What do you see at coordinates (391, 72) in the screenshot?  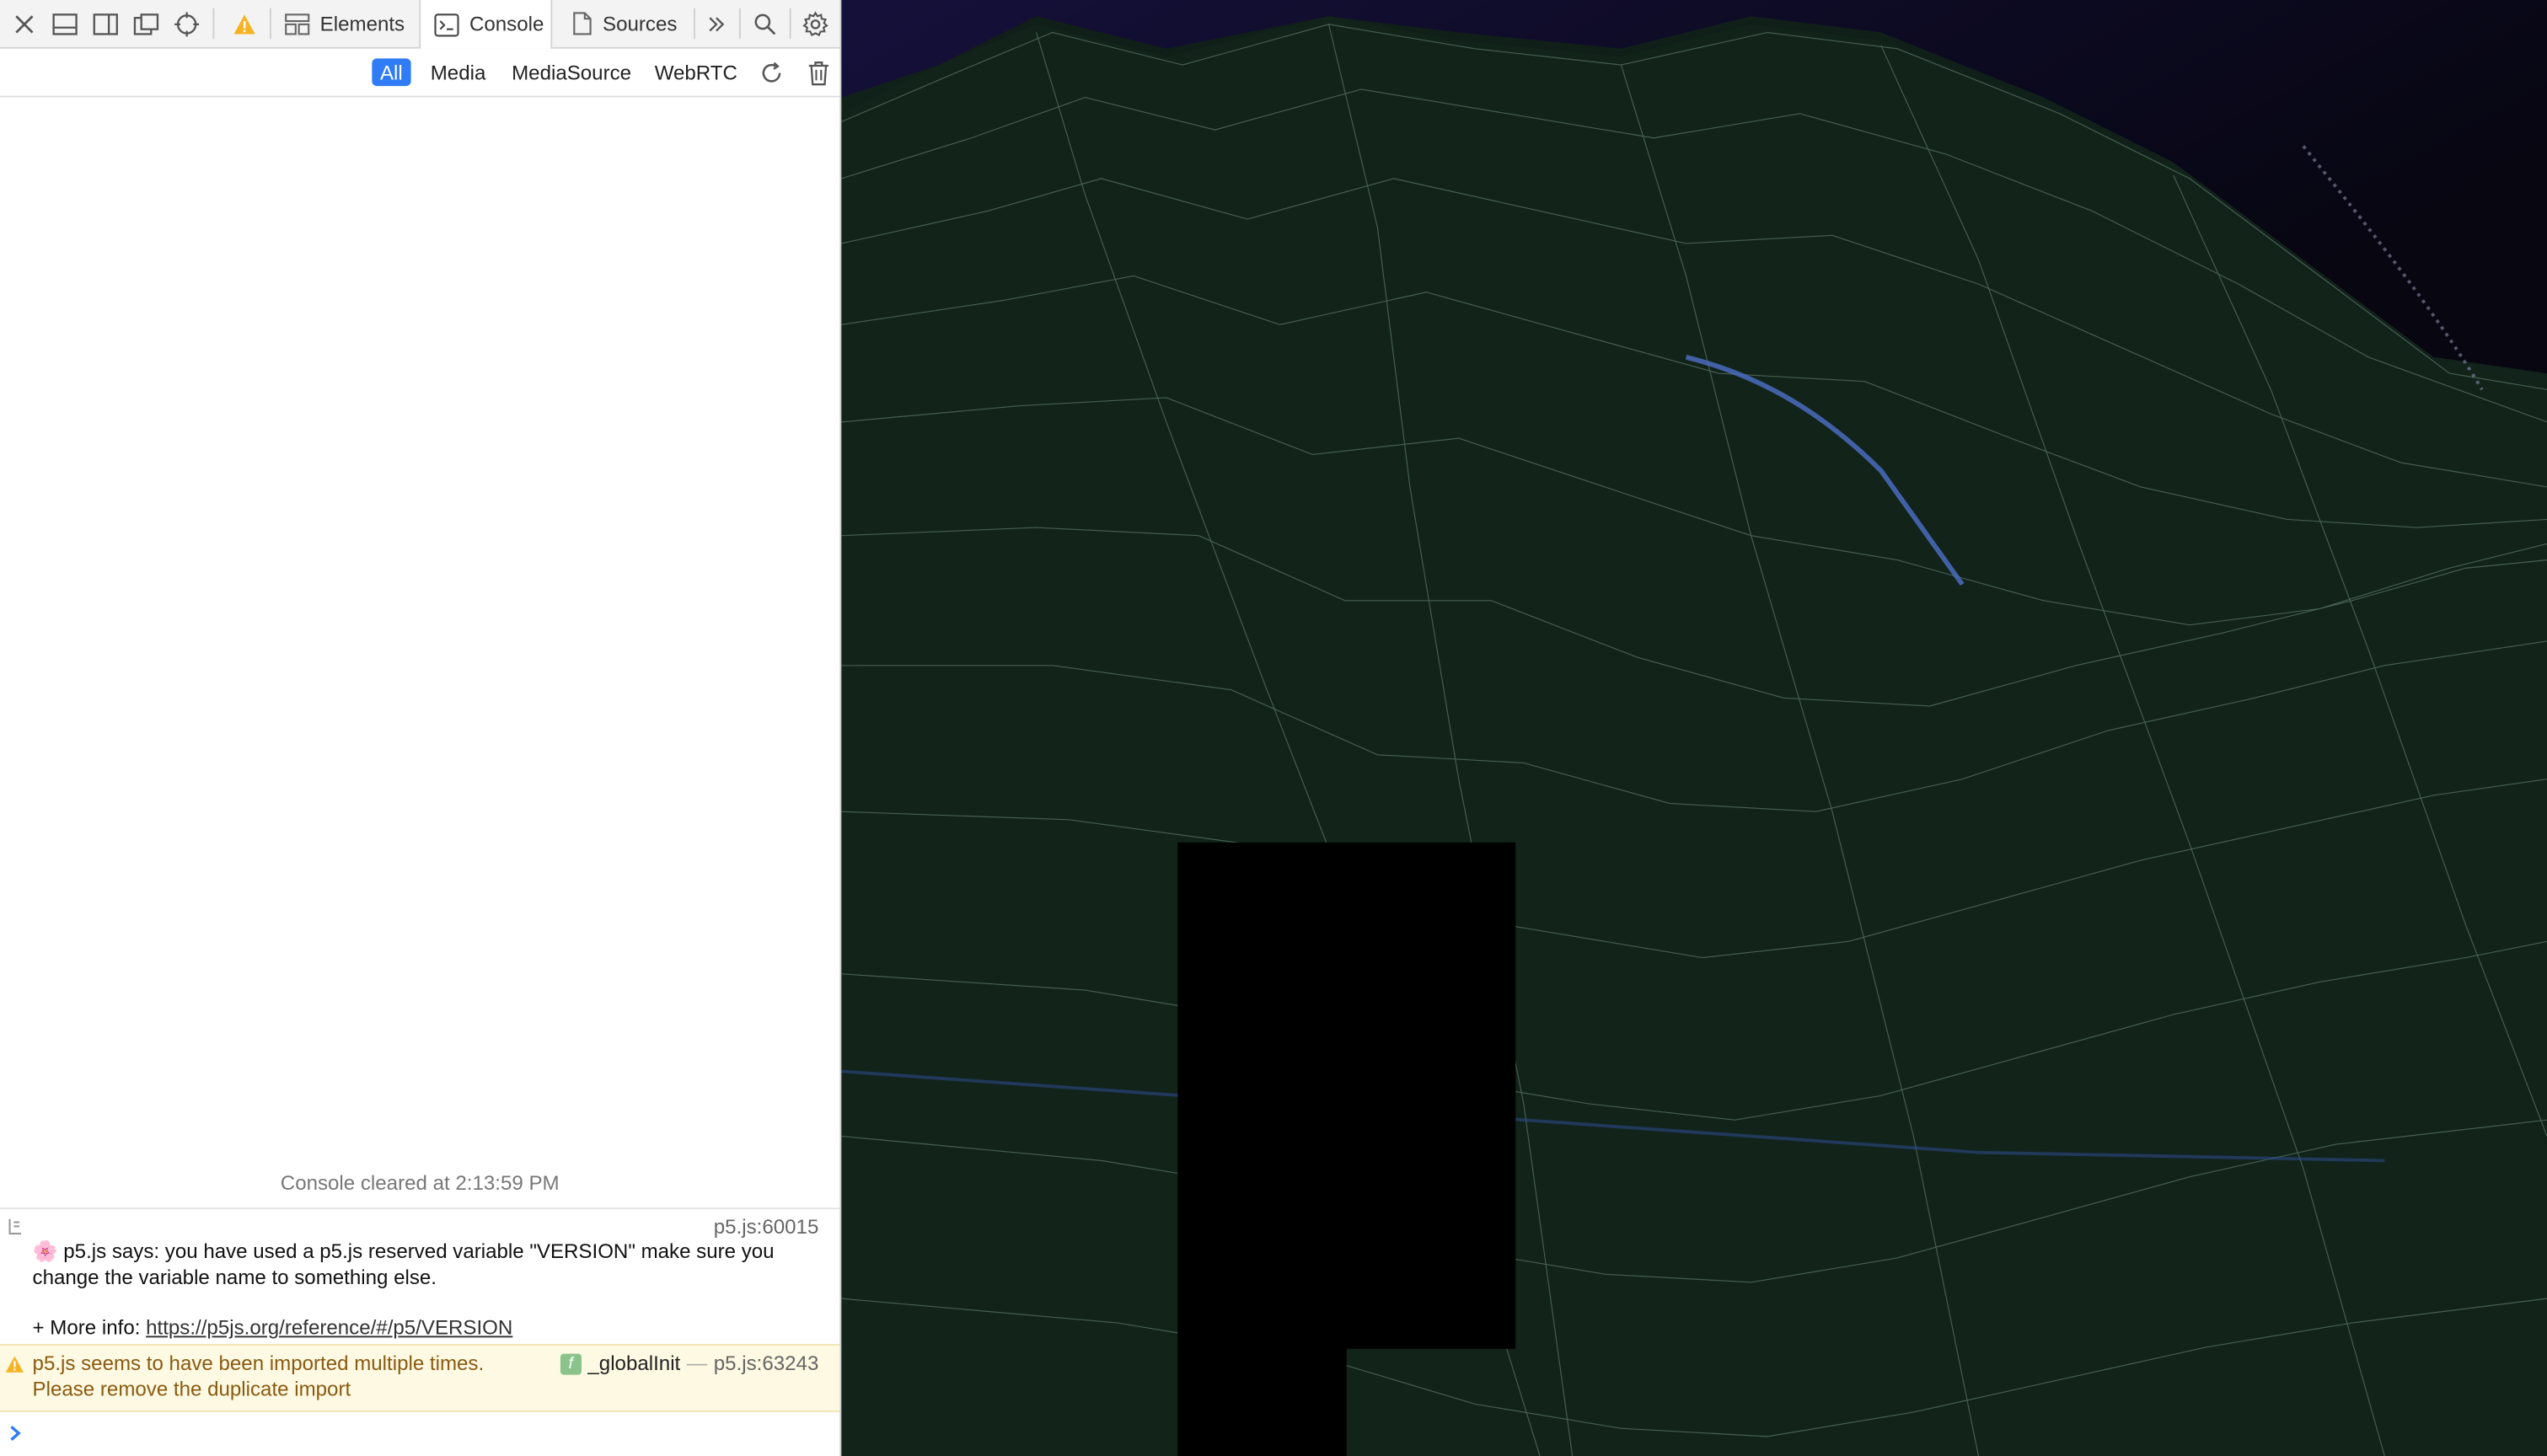 I see `filter-all: All` at bounding box center [391, 72].